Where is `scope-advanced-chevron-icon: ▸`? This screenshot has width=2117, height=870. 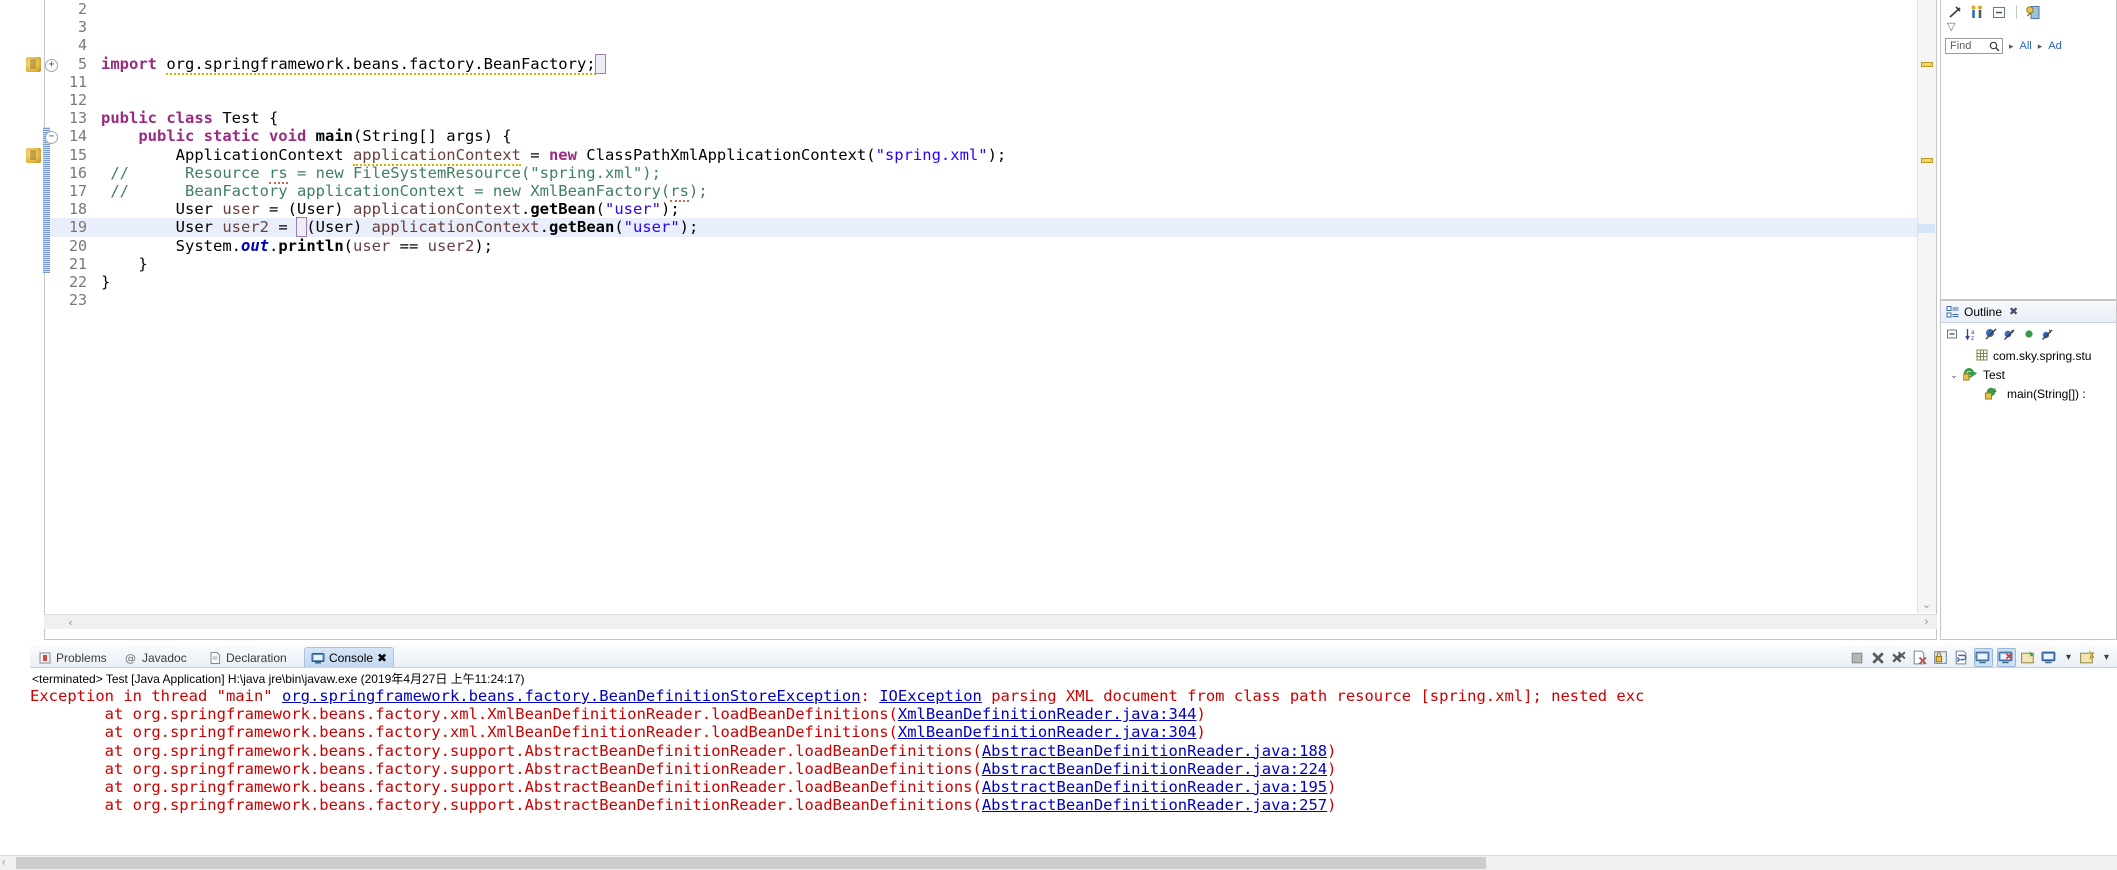 scope-advanced-chevron-icon: ▸ is located at coordinates (2040, 46).